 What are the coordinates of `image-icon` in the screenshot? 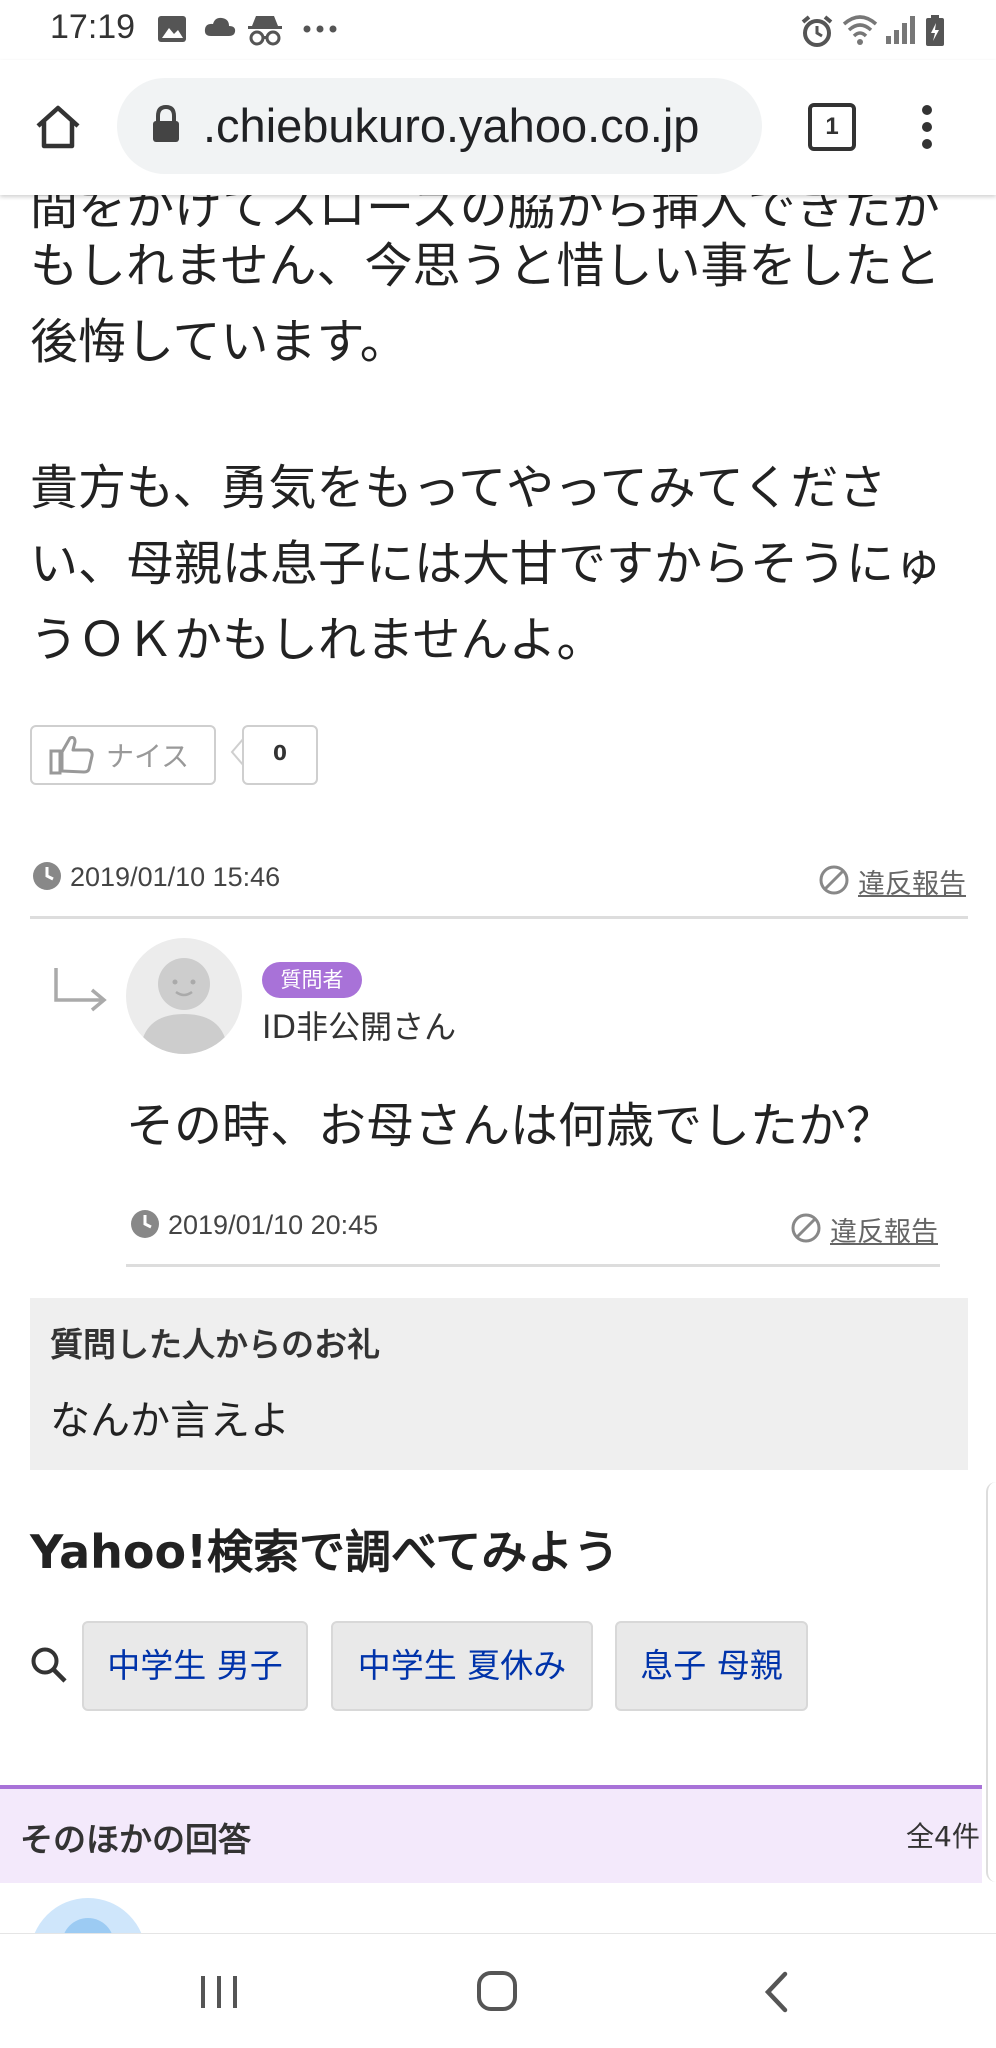 It's located at (172, 29).